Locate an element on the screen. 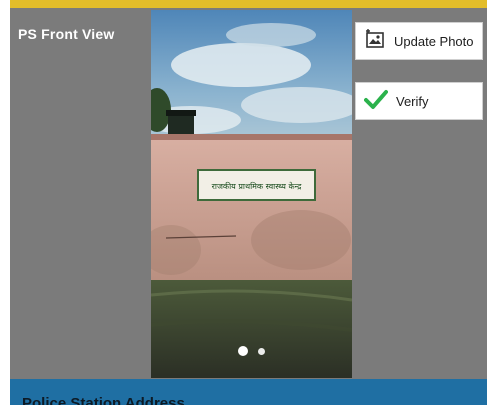  verify-label: Verify is located at coordinates (412, 101).